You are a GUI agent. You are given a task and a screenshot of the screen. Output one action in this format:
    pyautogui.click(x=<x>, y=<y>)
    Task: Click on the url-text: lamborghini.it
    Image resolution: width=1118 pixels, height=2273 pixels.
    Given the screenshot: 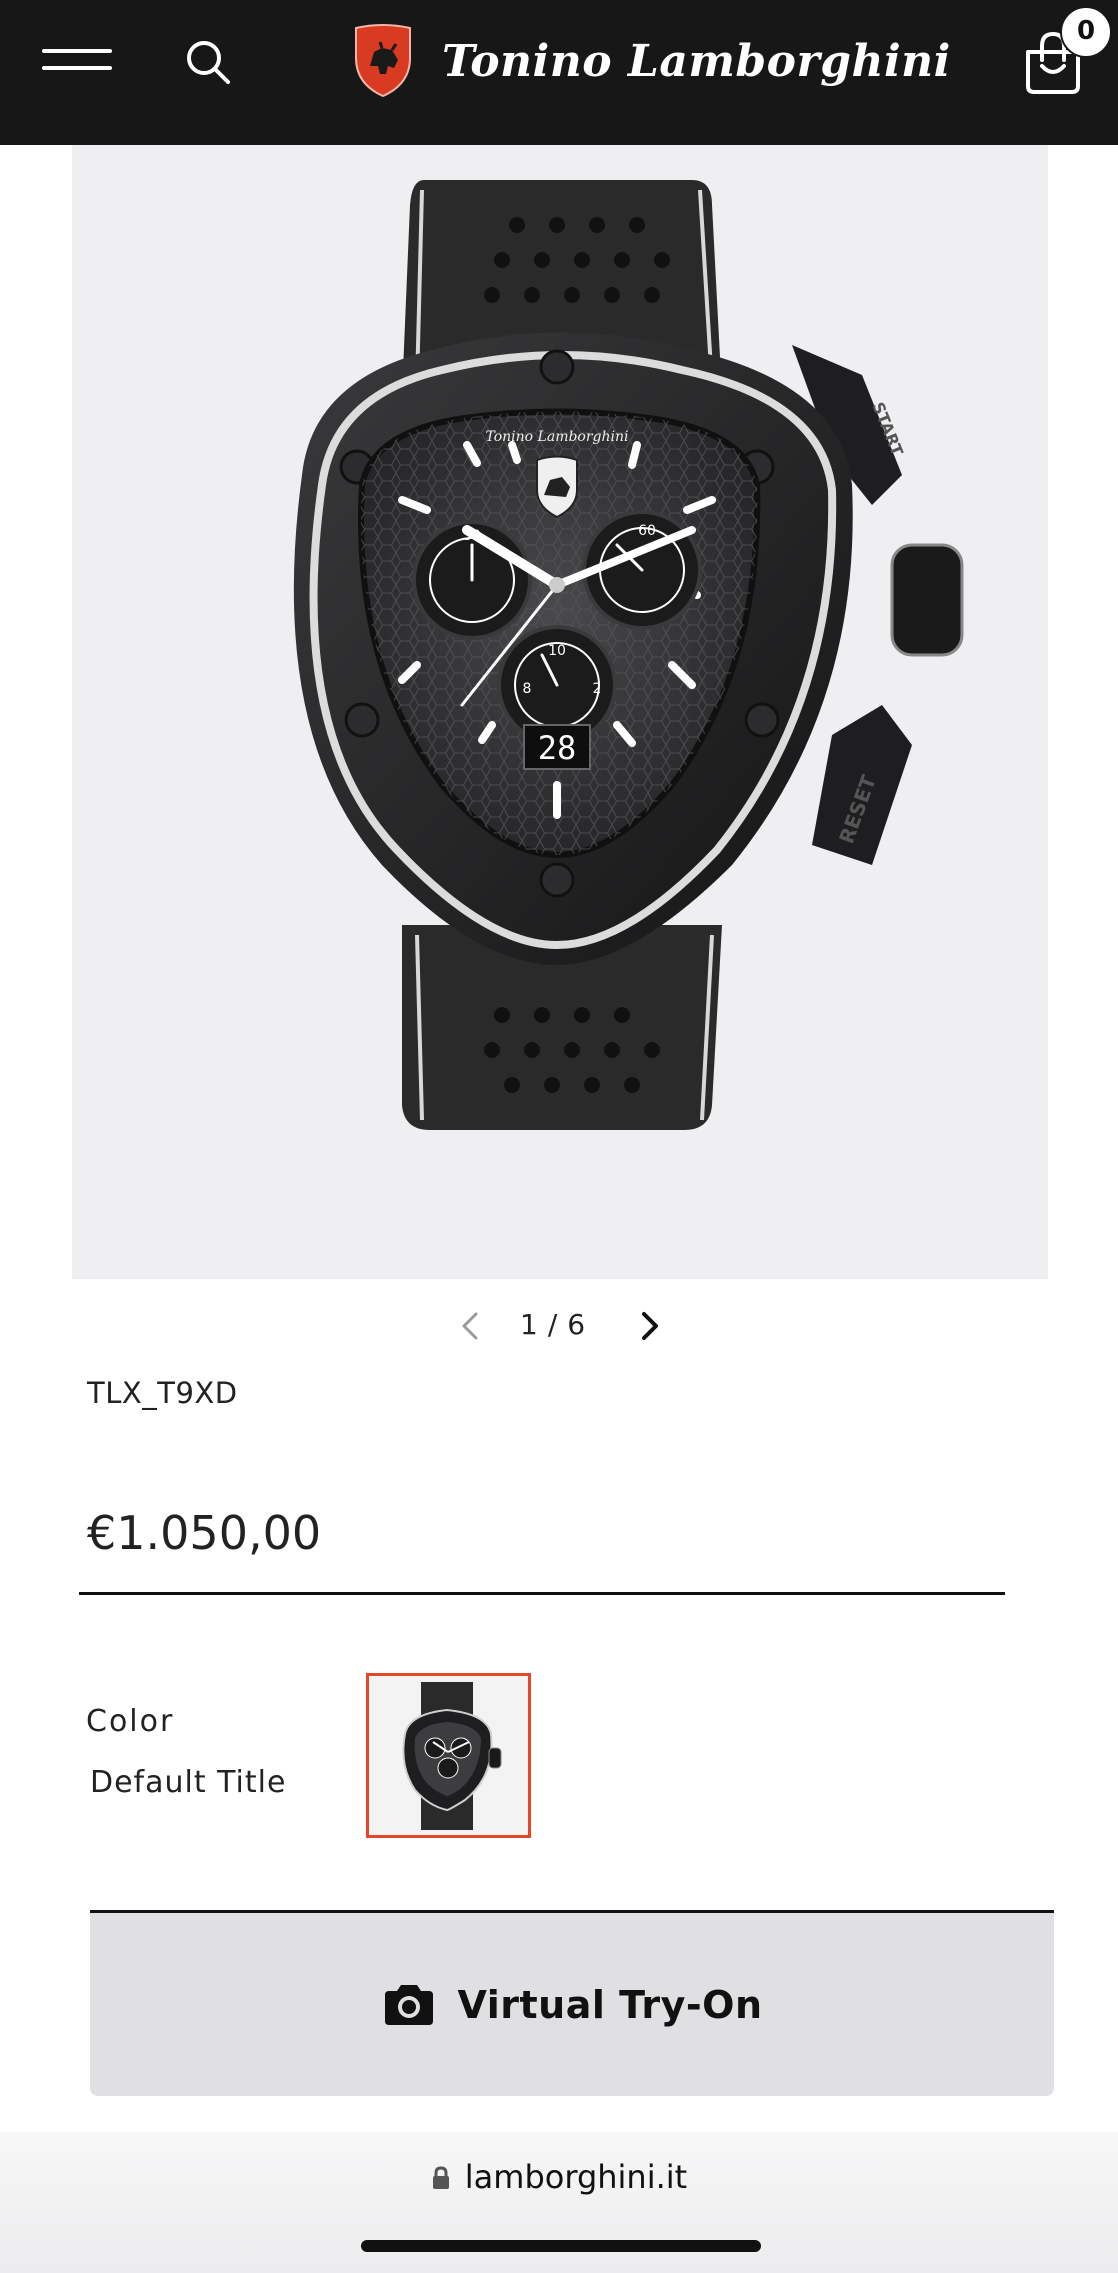 What is the action you would take?
    pyautogui.click(x=576, y=2177)
    